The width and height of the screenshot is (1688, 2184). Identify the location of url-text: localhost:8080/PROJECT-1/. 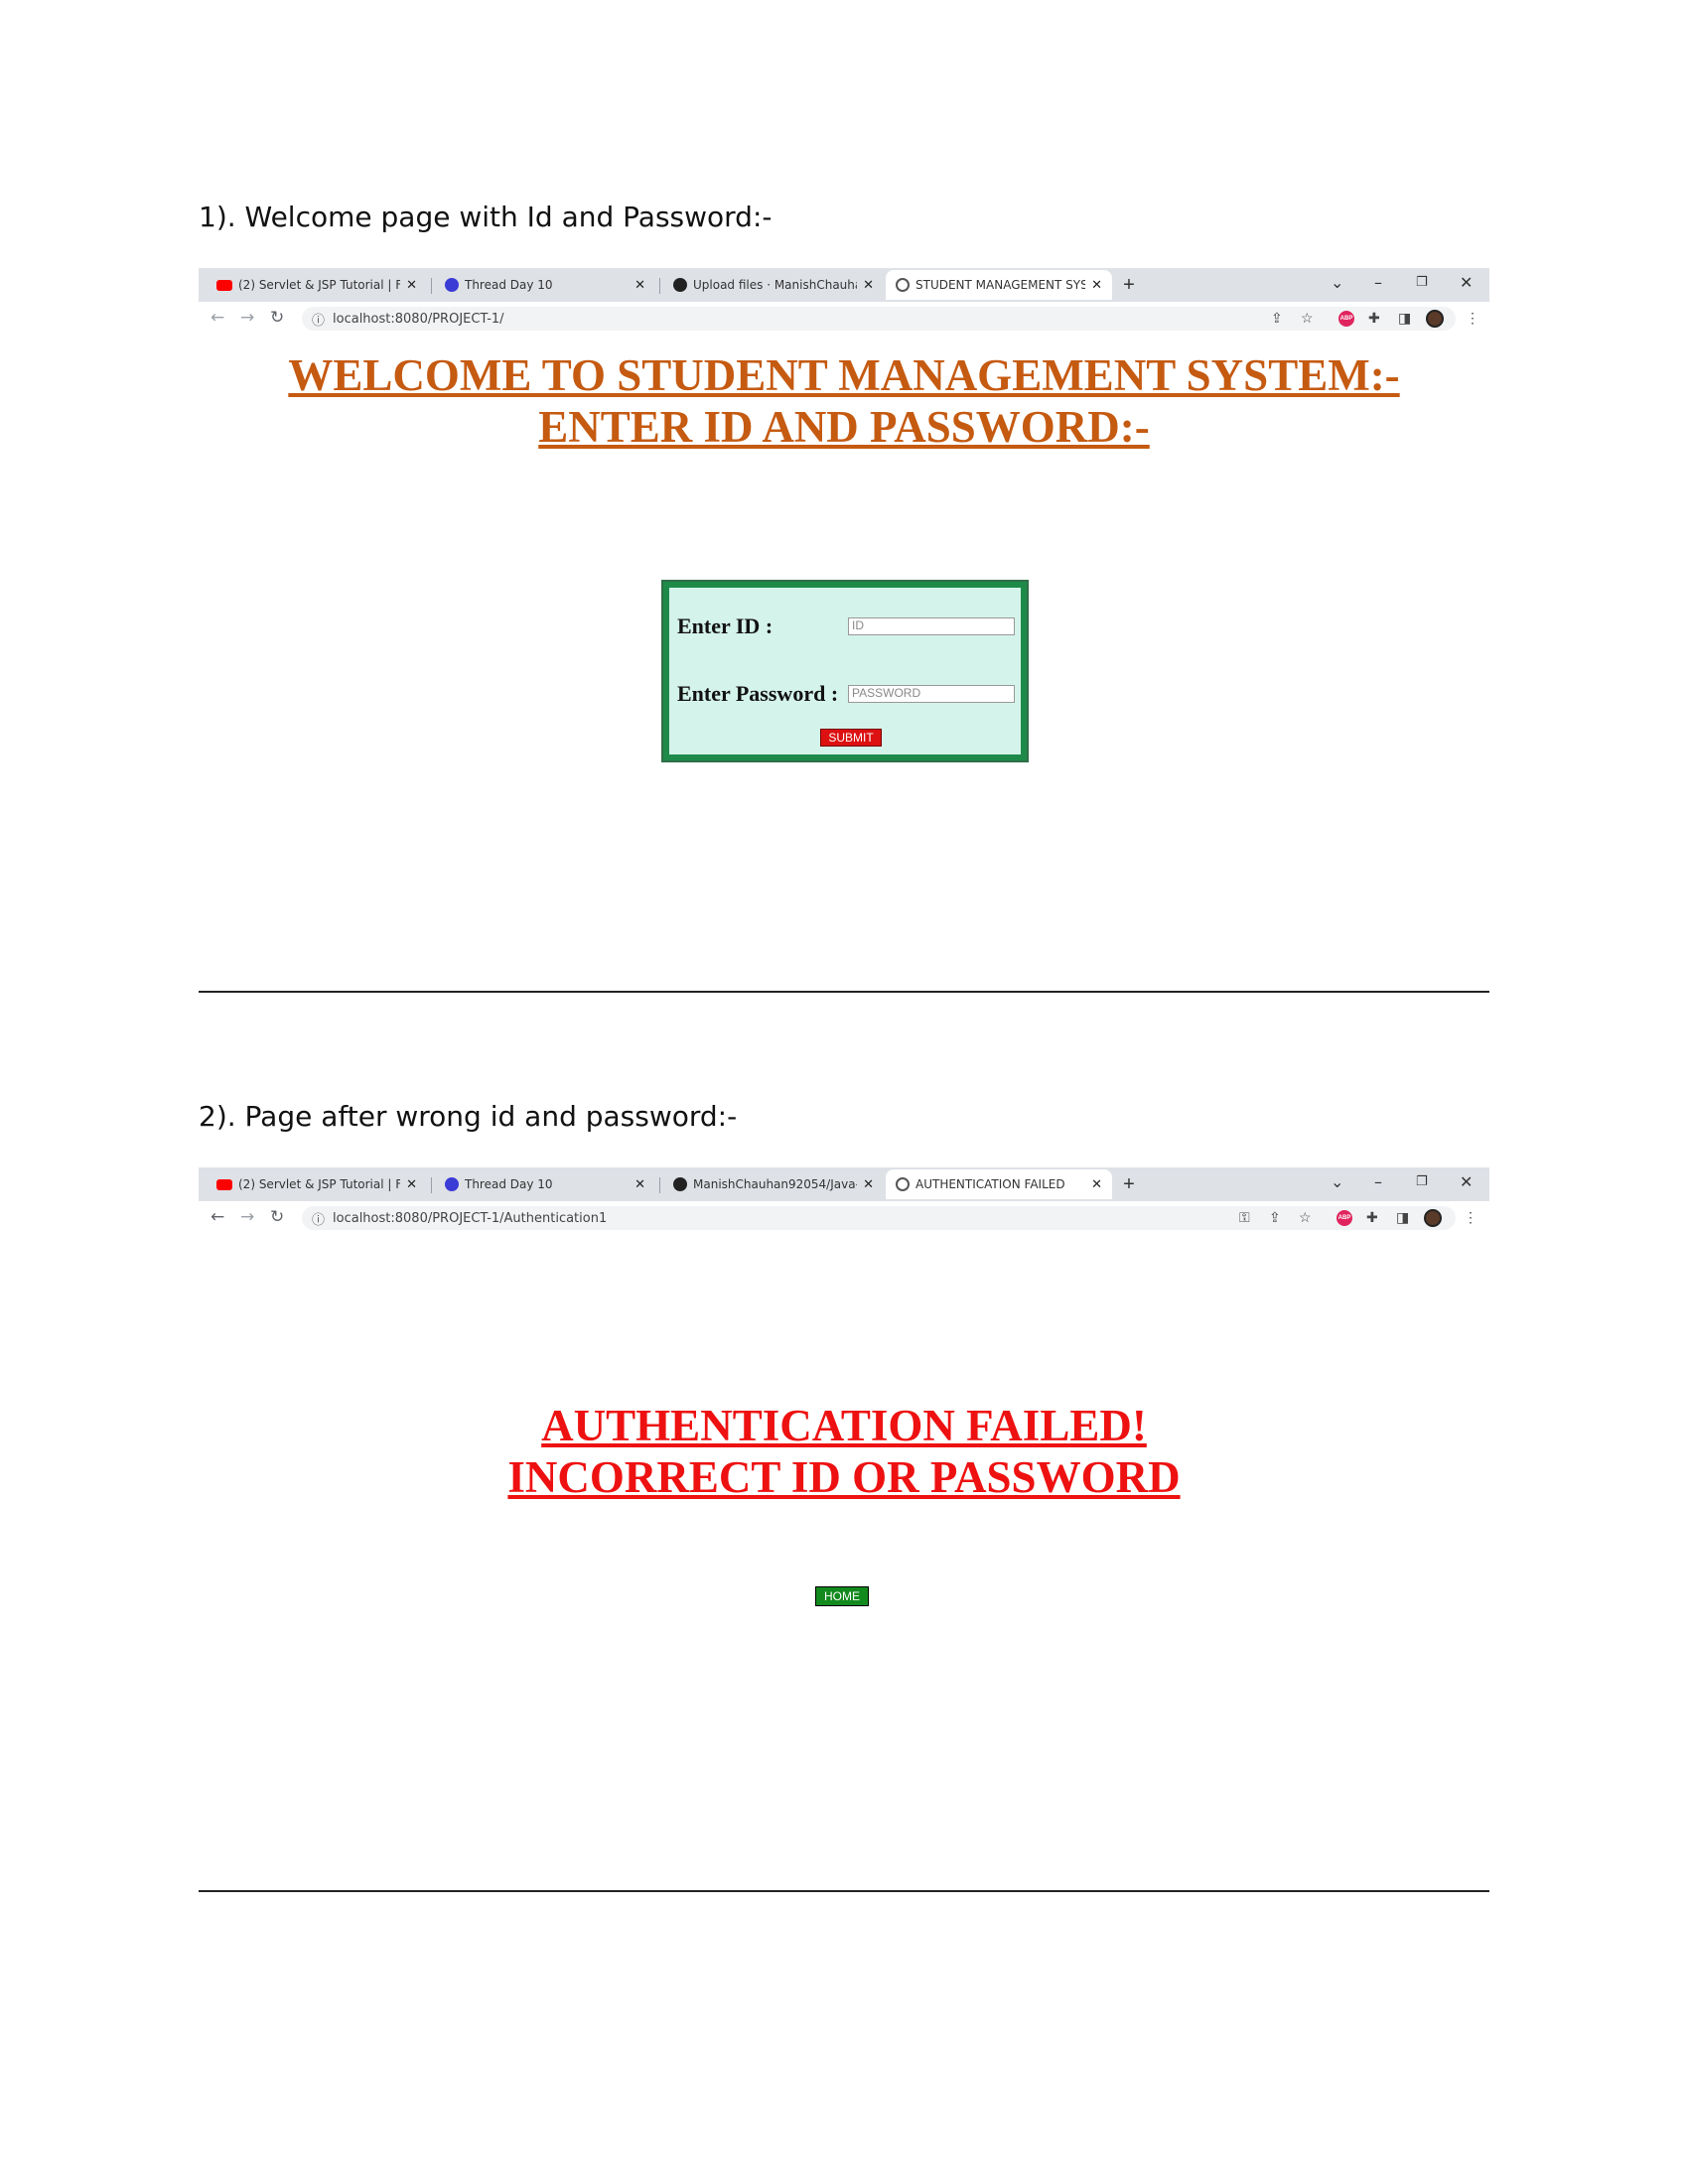
(418, 319).